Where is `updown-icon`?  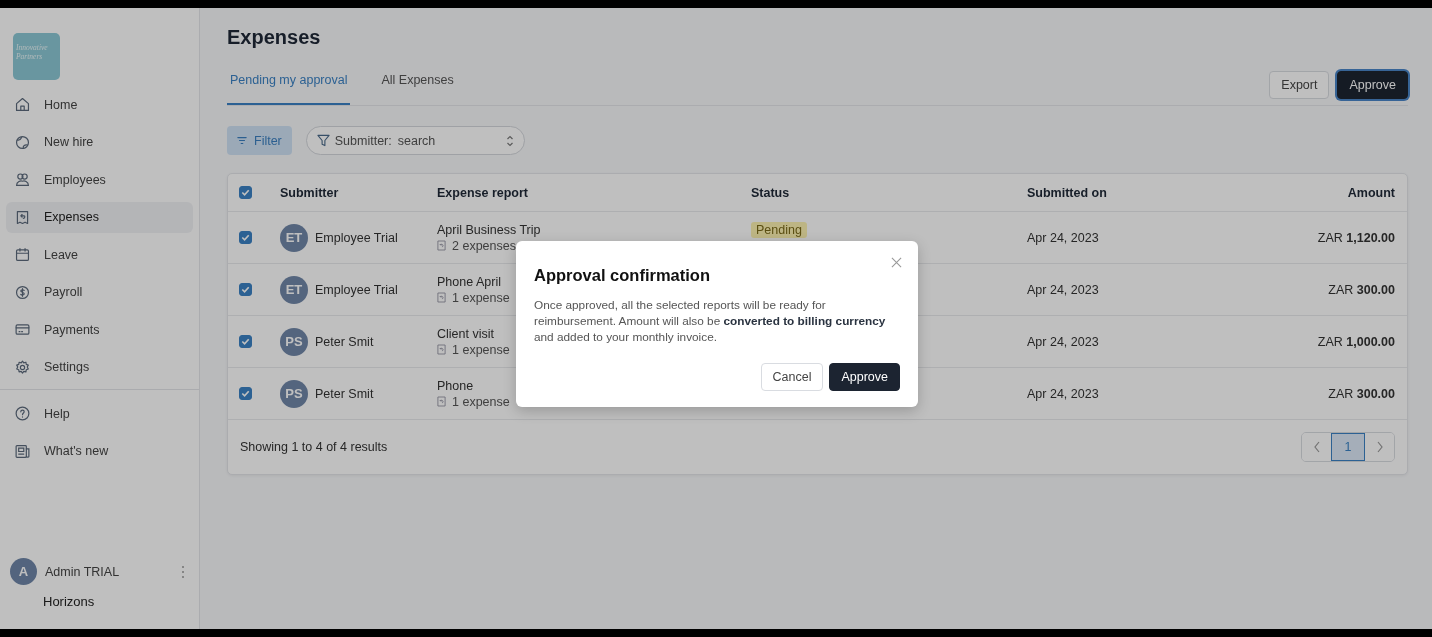 updown-icon is located at coordinates (509, 140).